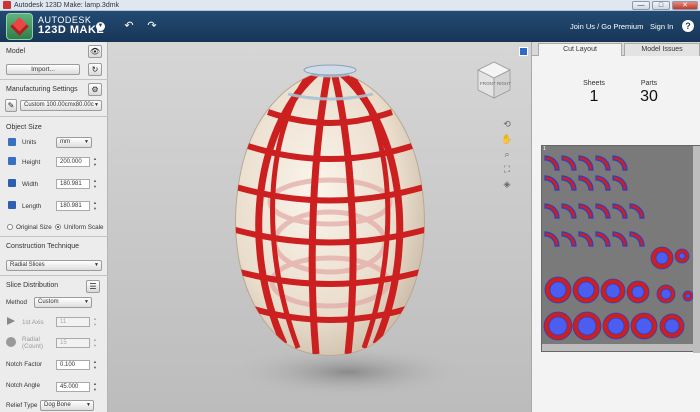 The height and width of the screenshot is (412, 700). Describe the element at coordinates (504, 83) in the screenshot. I see `viewcube-right-label: RIGHT` at that location.